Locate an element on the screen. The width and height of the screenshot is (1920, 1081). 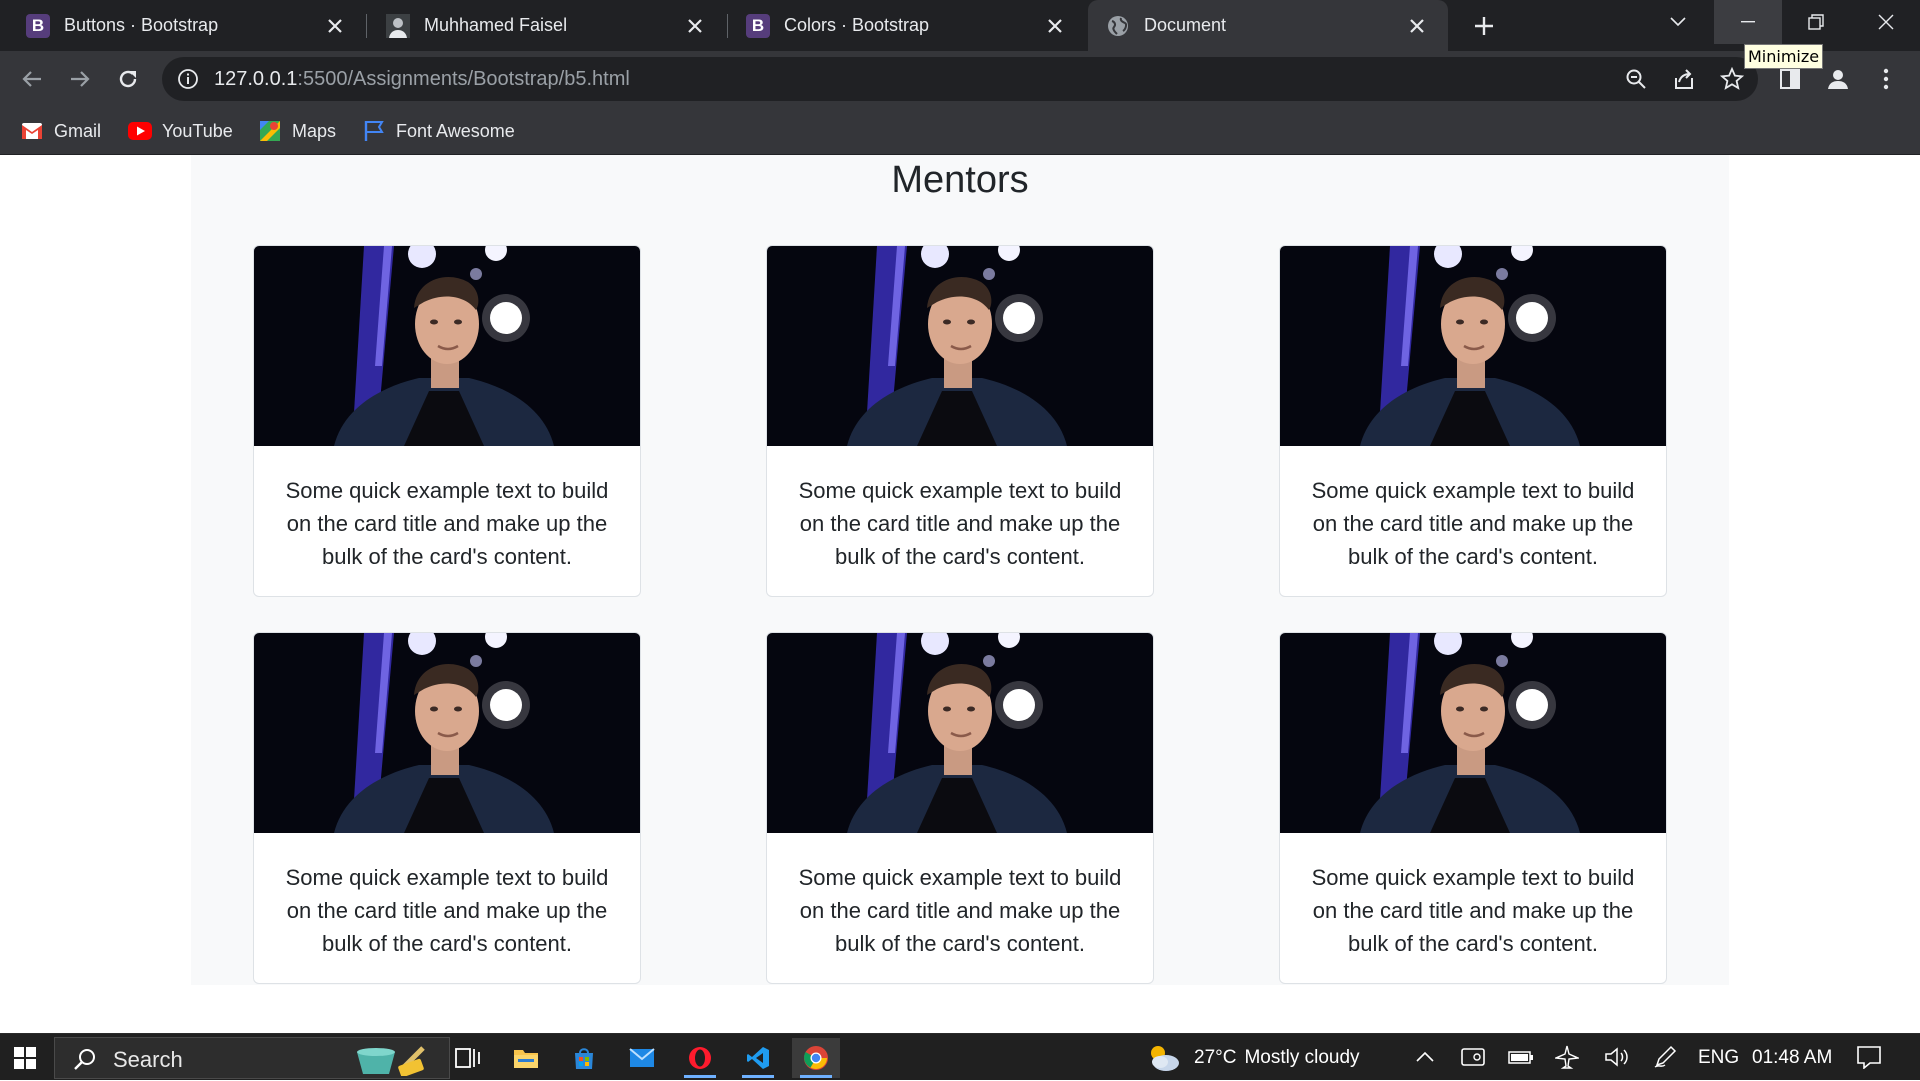
bookmark-font-awesome: Font Awesome is located at coordinates (438, 131).